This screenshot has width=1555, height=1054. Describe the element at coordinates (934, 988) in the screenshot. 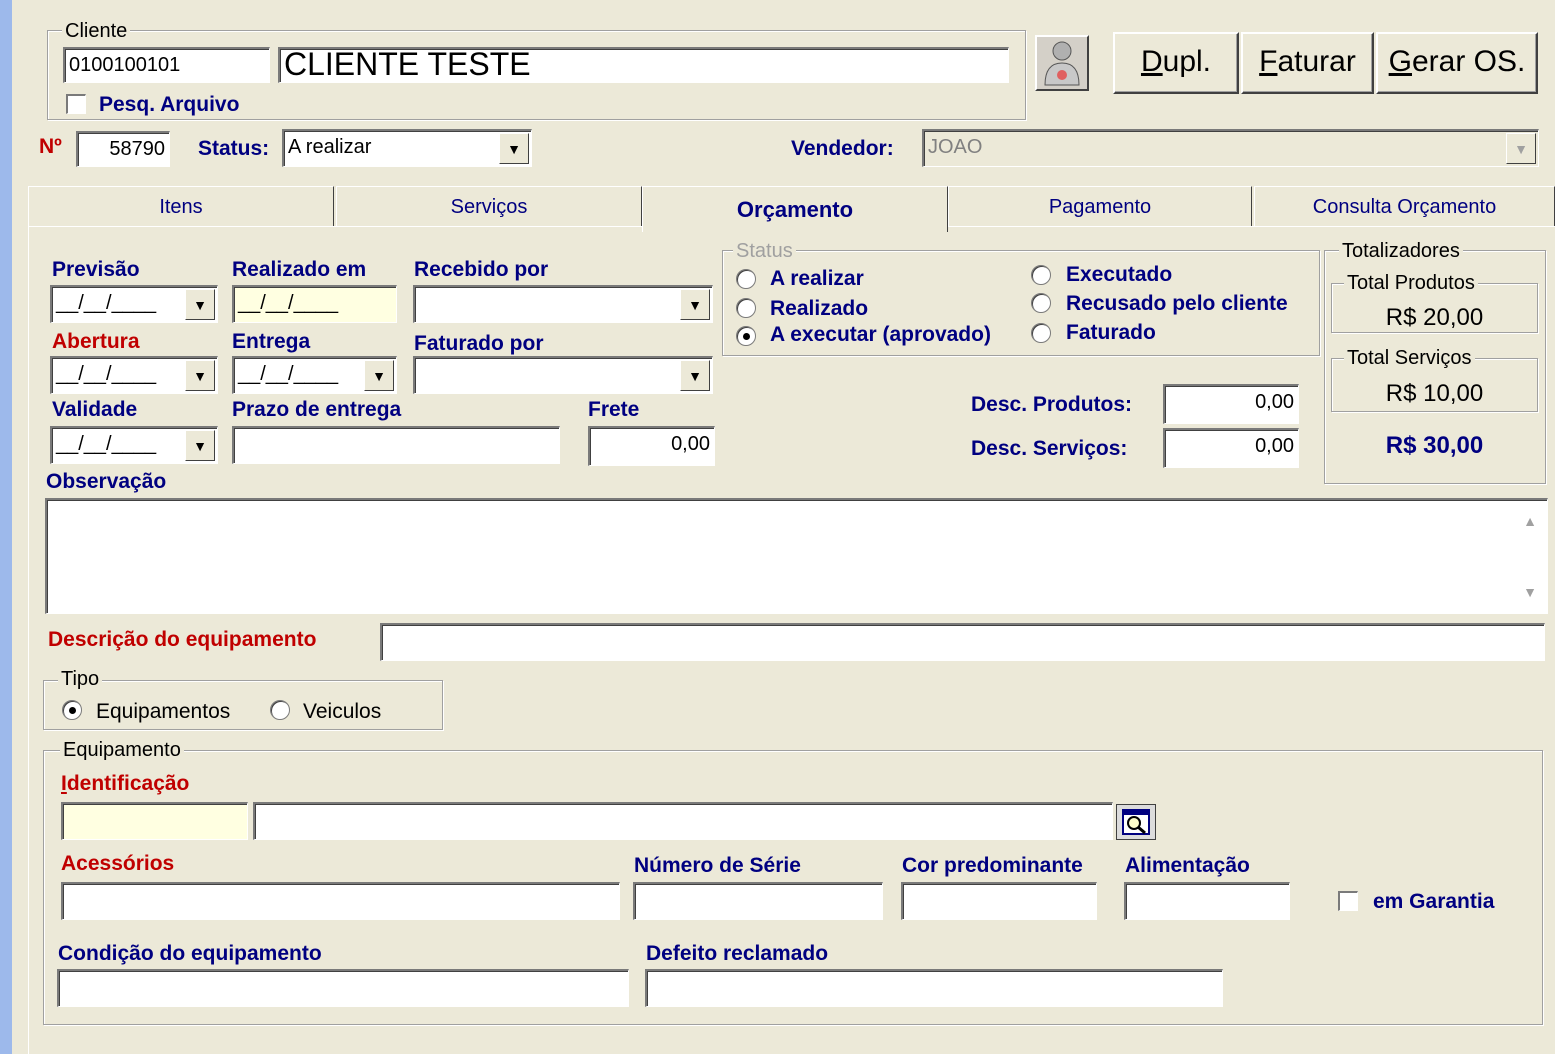

I see `defeito-reclamado-input` at that location.